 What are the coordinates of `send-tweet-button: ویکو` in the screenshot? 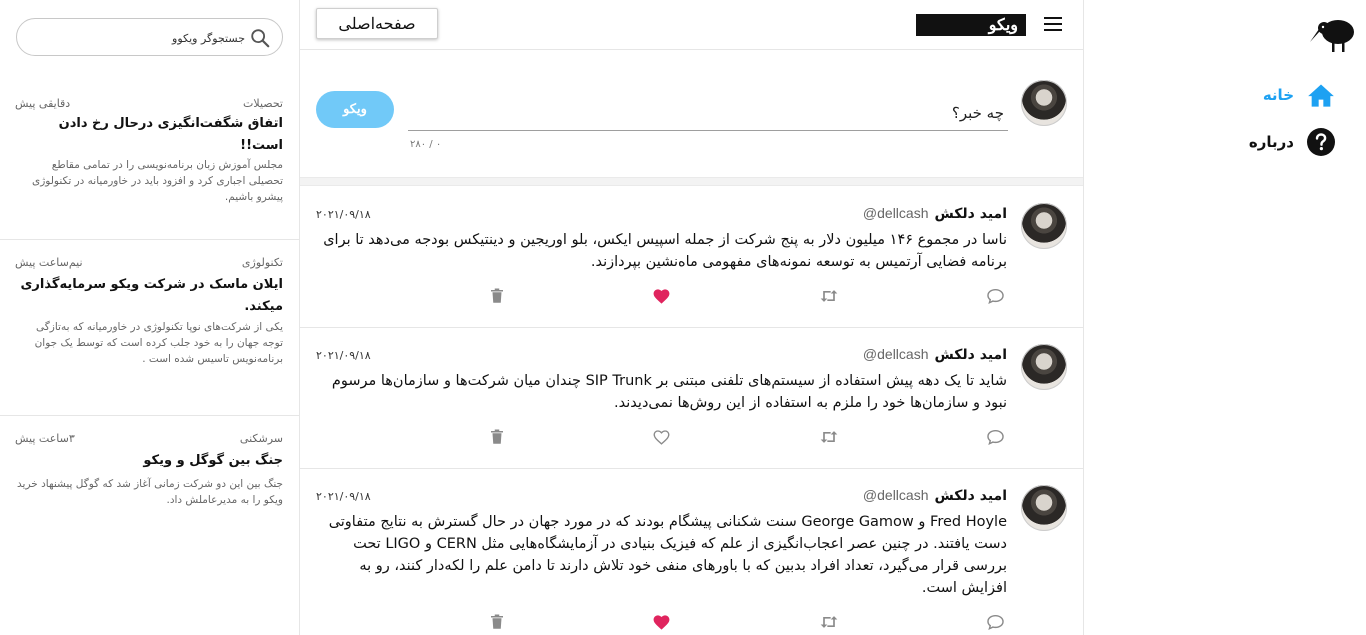 It's located at (355, 109).